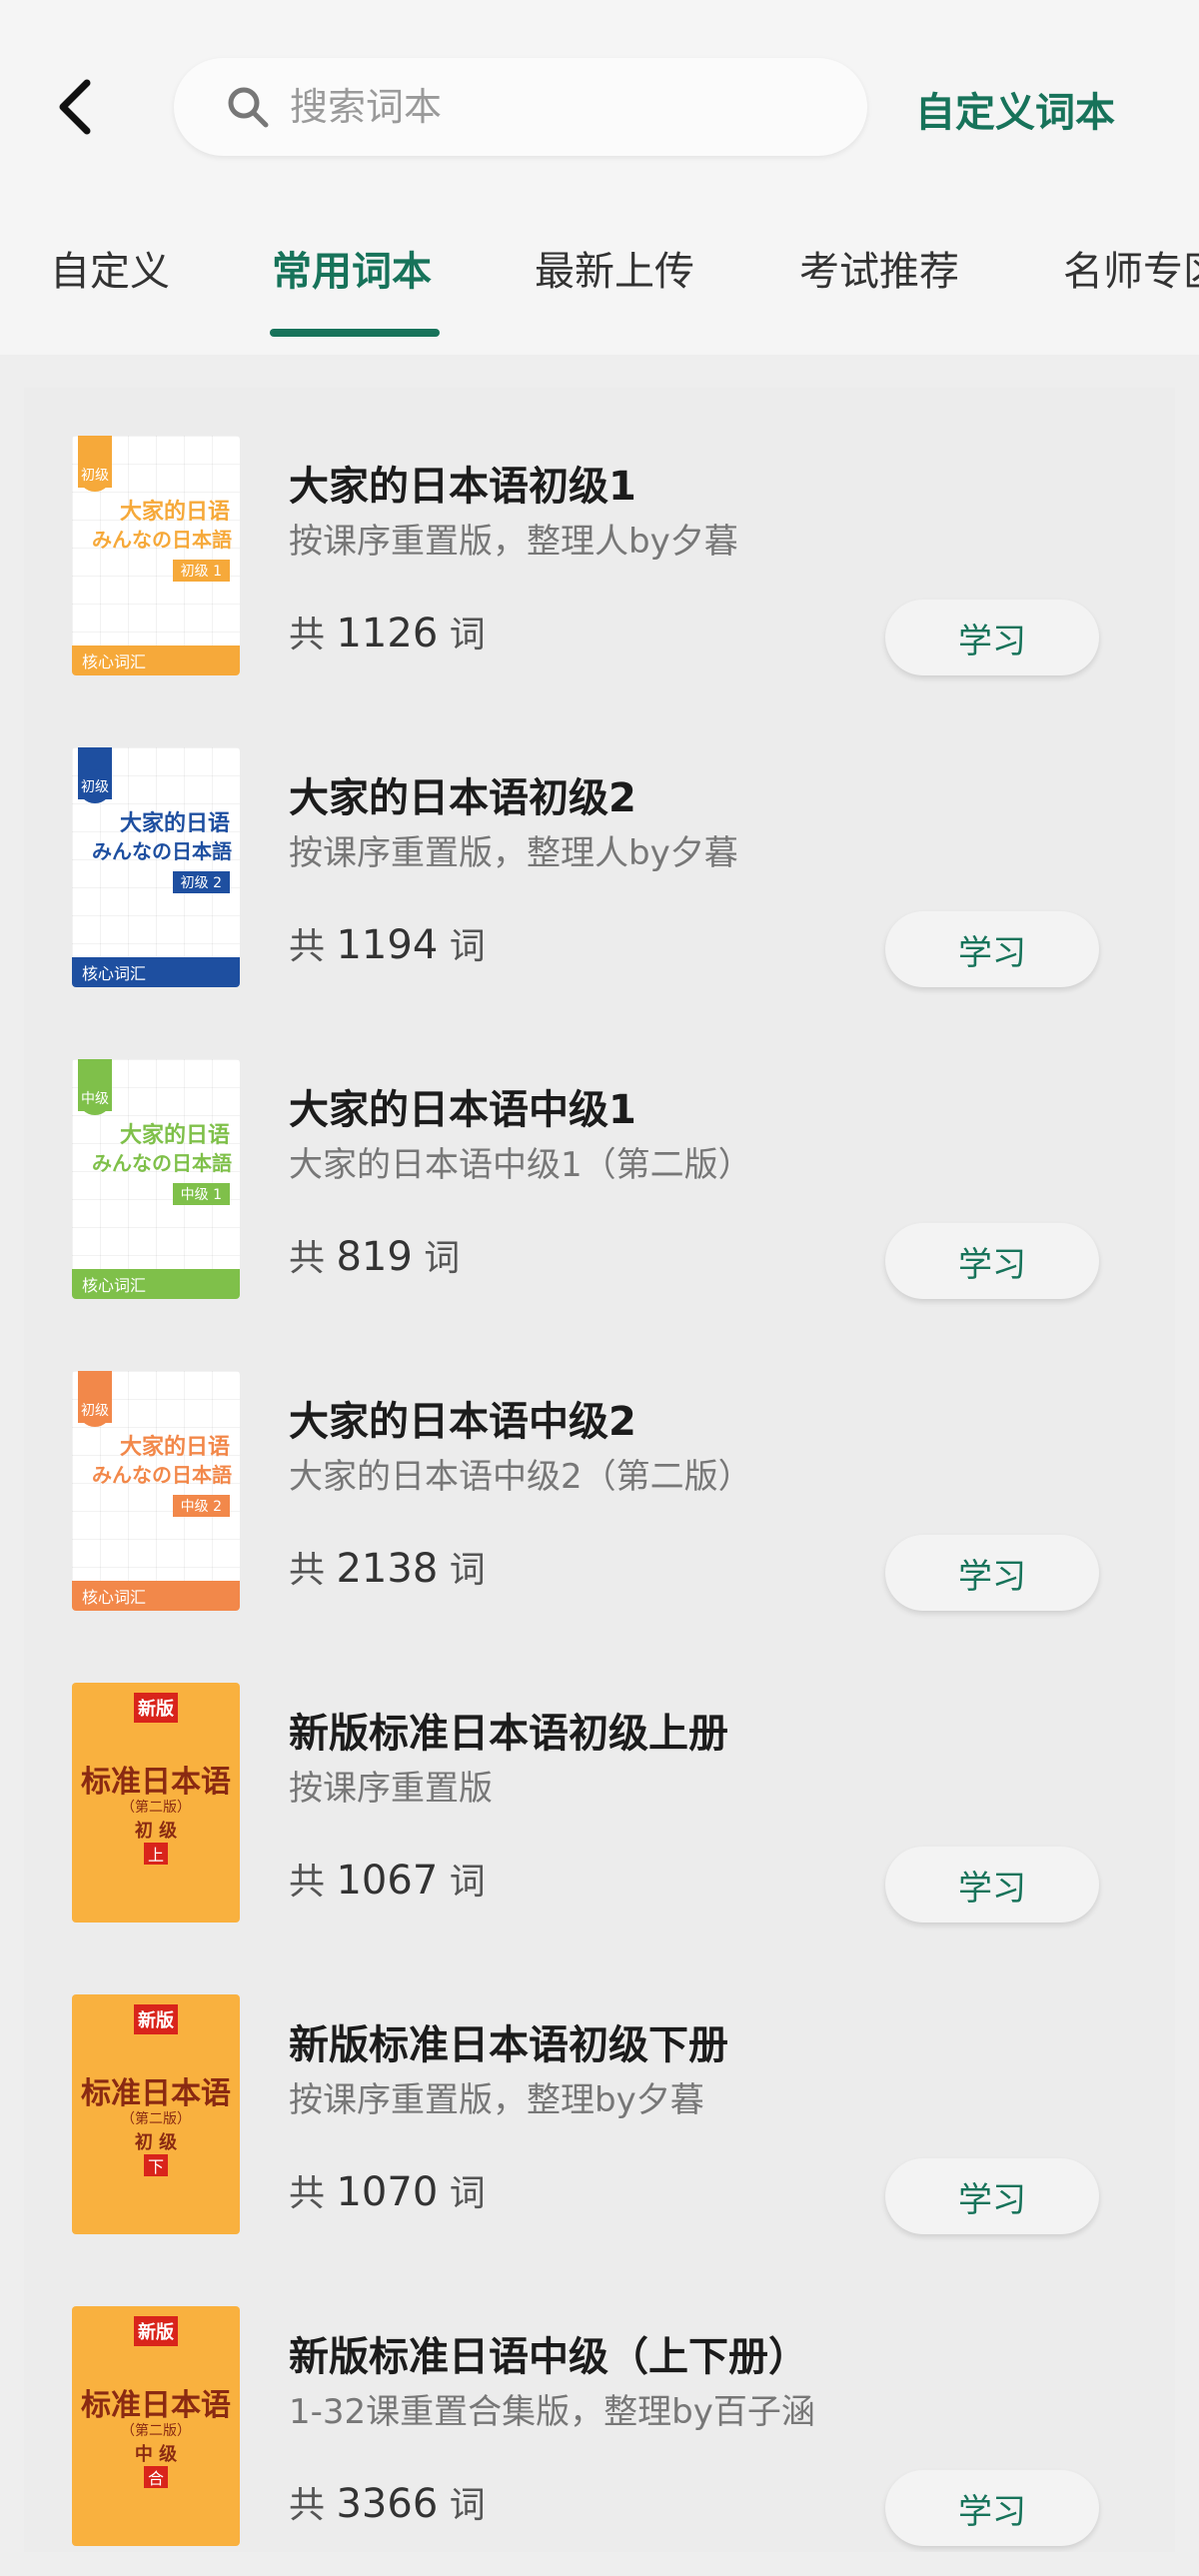  Describe the element at coordinates (552, 2412) in the screenshot. I see `book-subtitle: 1-32课重置合集版，整理by百子涵` at that location.